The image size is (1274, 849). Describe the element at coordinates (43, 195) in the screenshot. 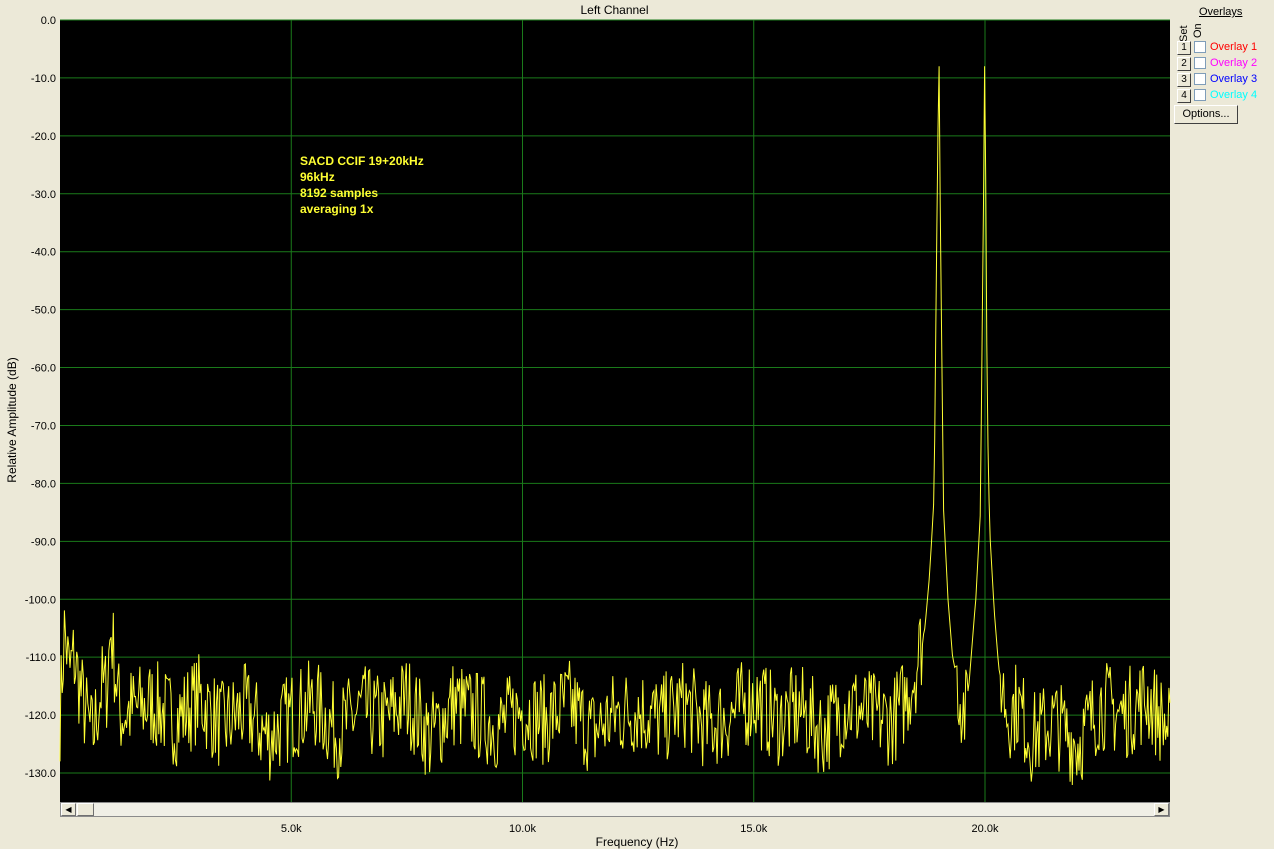

I see `y-tick-label: -30.0` at that location.